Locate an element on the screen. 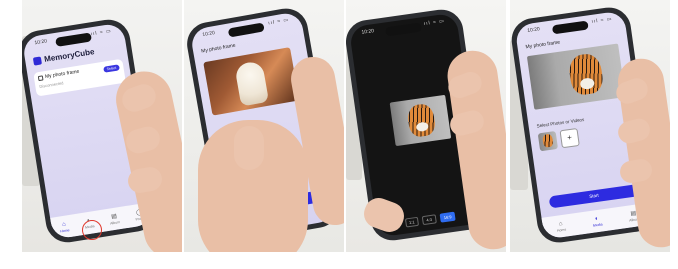  add-media-button: + is located at coordinates (569, 138).